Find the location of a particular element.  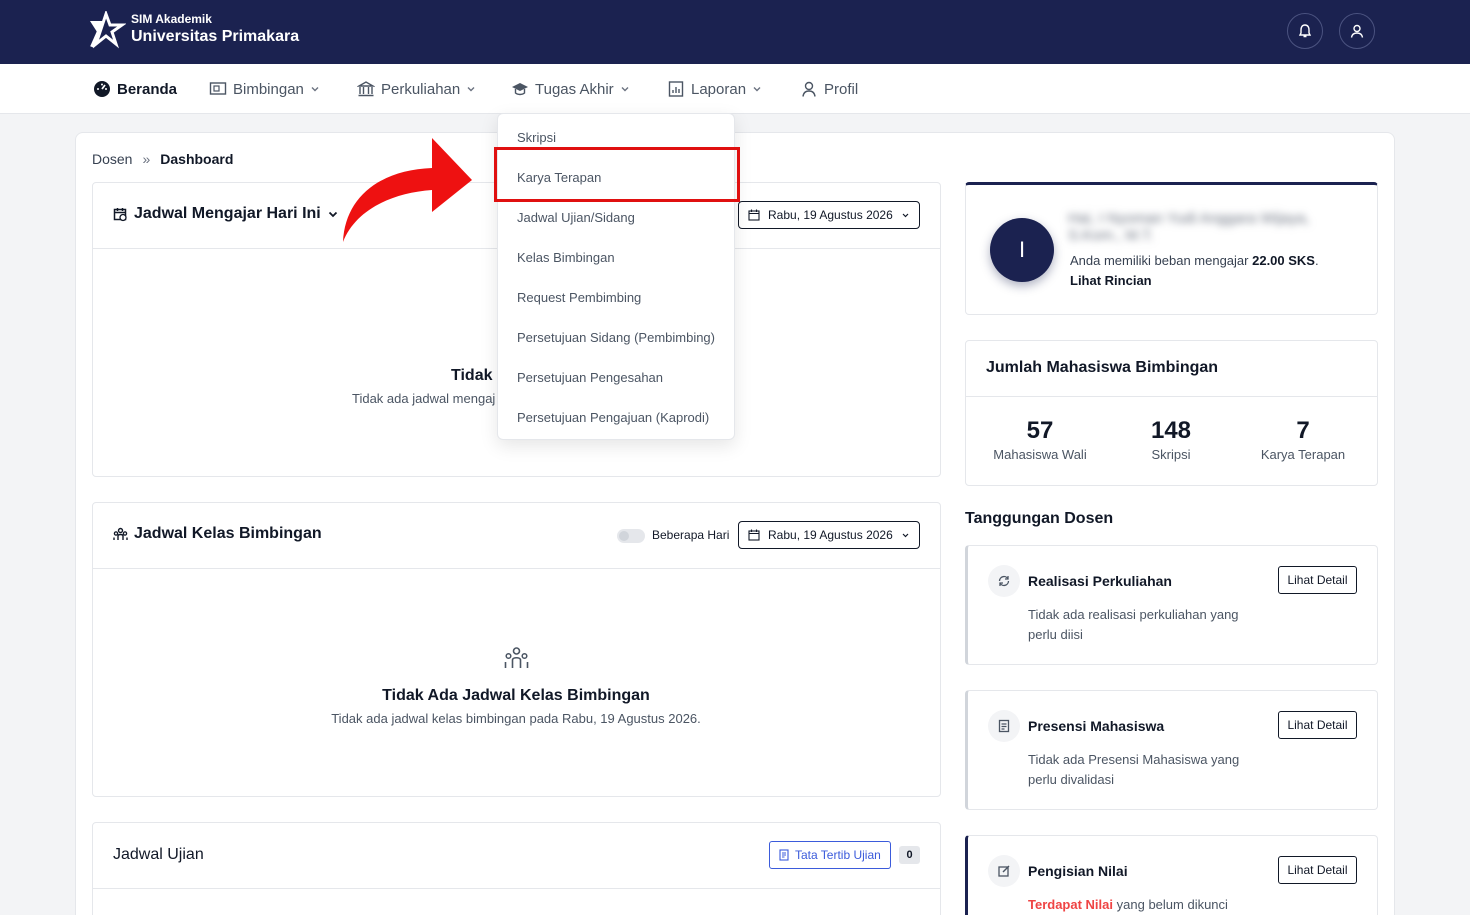

jadwal-mengajar-title: Jadwal Mengajar Hari Ini is located at coordinates (226, 214).